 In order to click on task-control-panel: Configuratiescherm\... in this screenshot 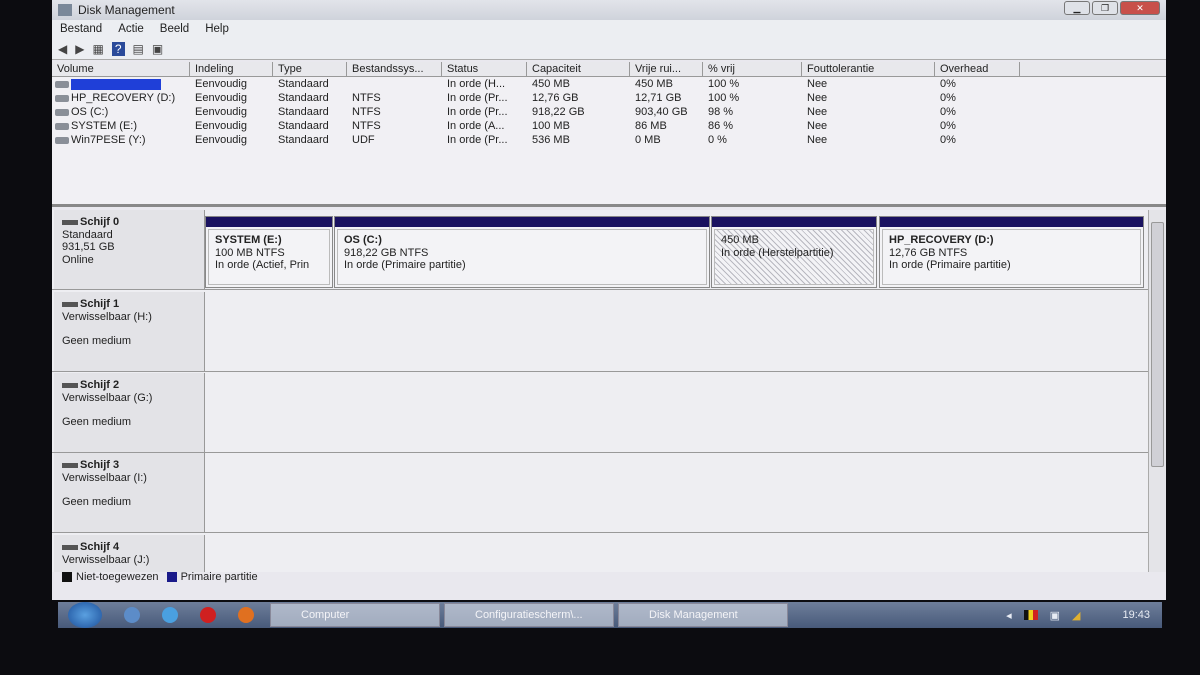, I will do `click(529, 615)`.